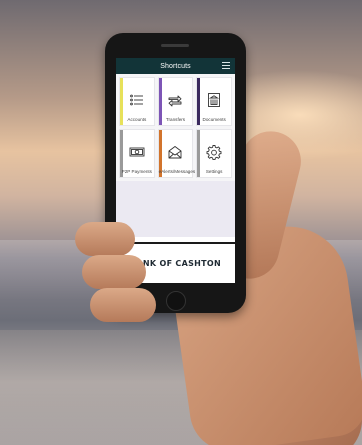 The width and height of the screenshot is (362, 445). I want to click on tile-ealerts-messages: eAlerts/Messages, so click(176, 153).